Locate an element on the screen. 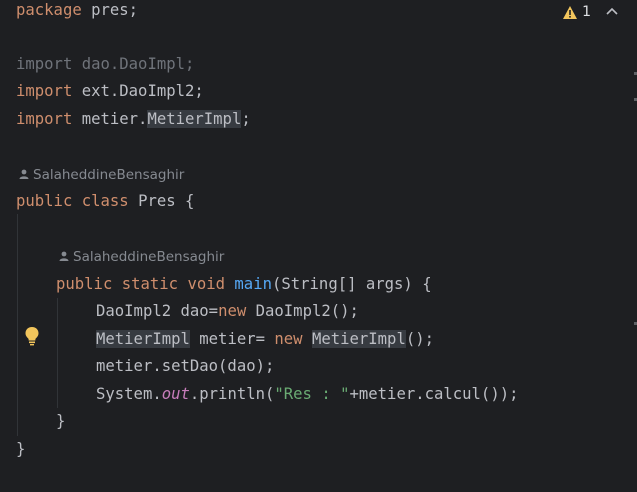 The height and width of the screenshot is (492, 637). code-line-class: public class Pres { is located at coordinates (105, 201).